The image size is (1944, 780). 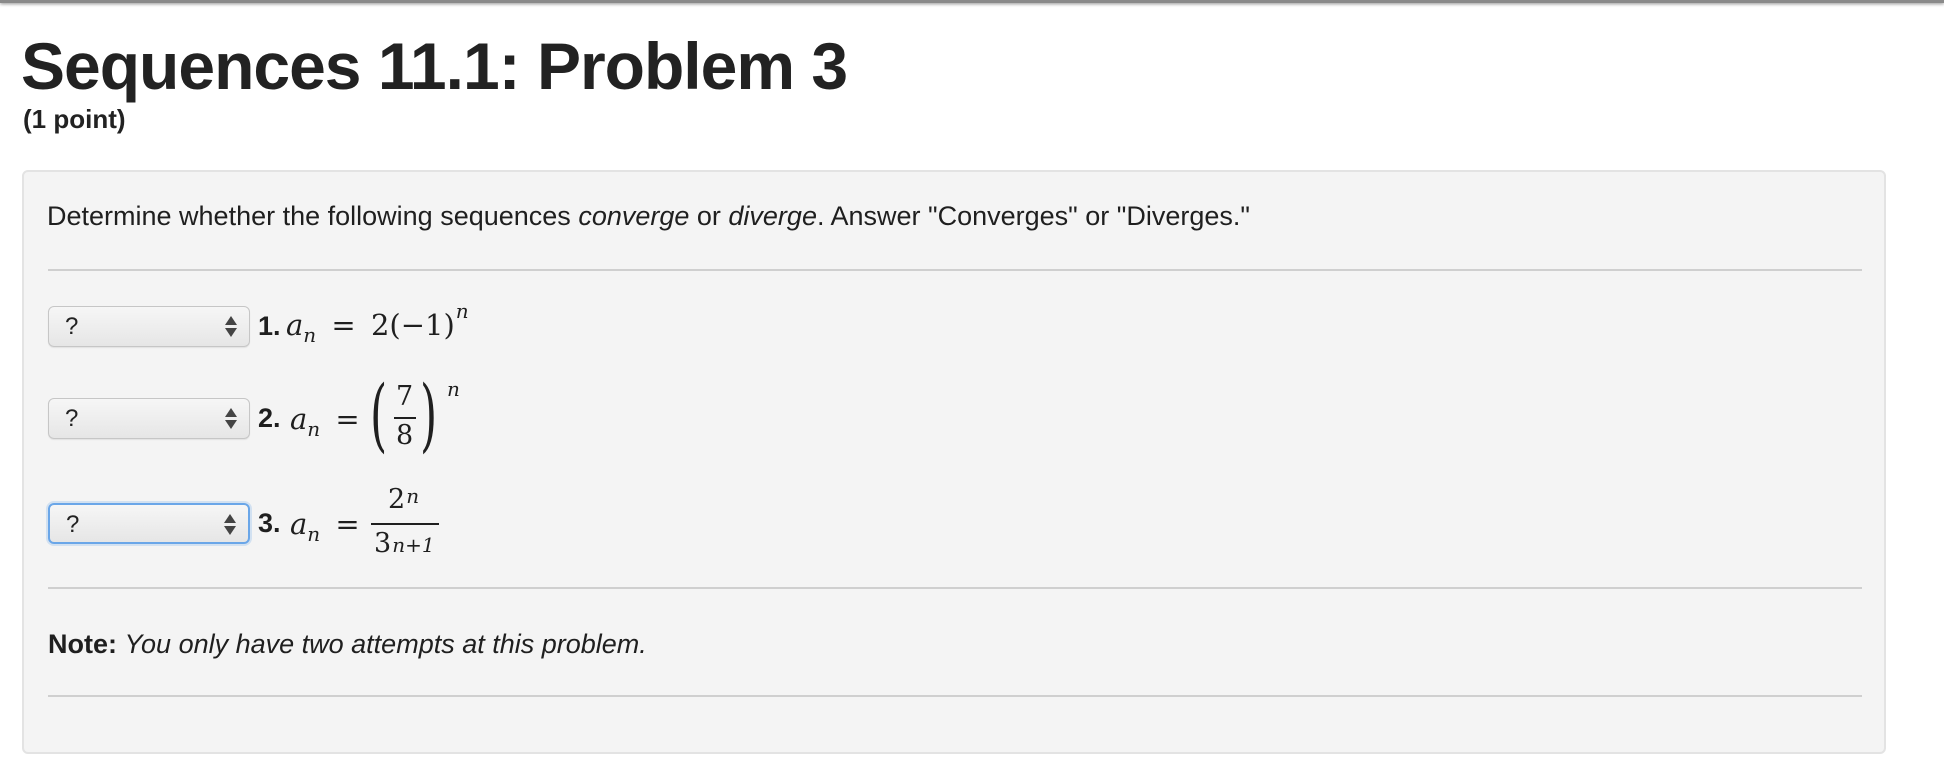 I want to click on formula3-eq: =, so click(x=347, y=524).